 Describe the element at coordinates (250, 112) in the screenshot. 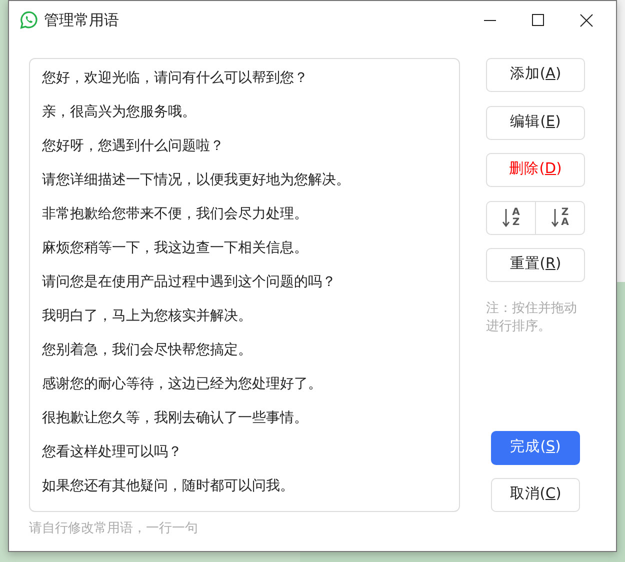

I see `phrase-item: 亲，很高兴为您服务哦。` at that location.